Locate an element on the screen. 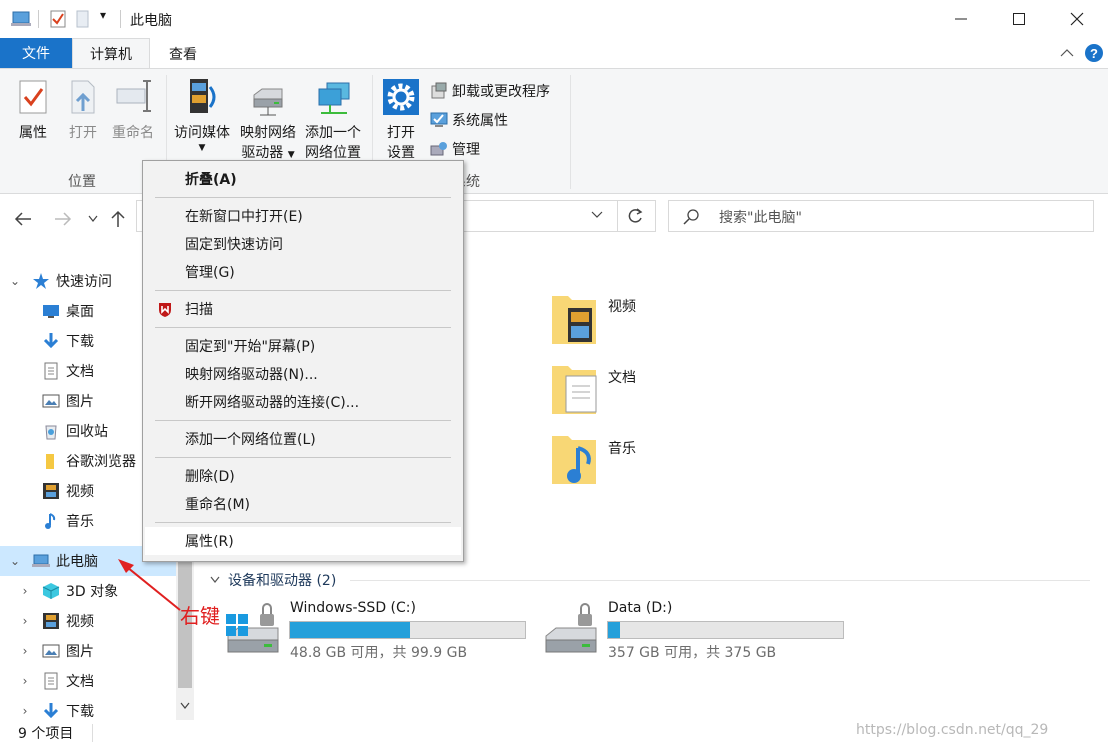 This screenshot has width=1108, height=748. tab-view: 查看 is located at coordinates (183, 53).